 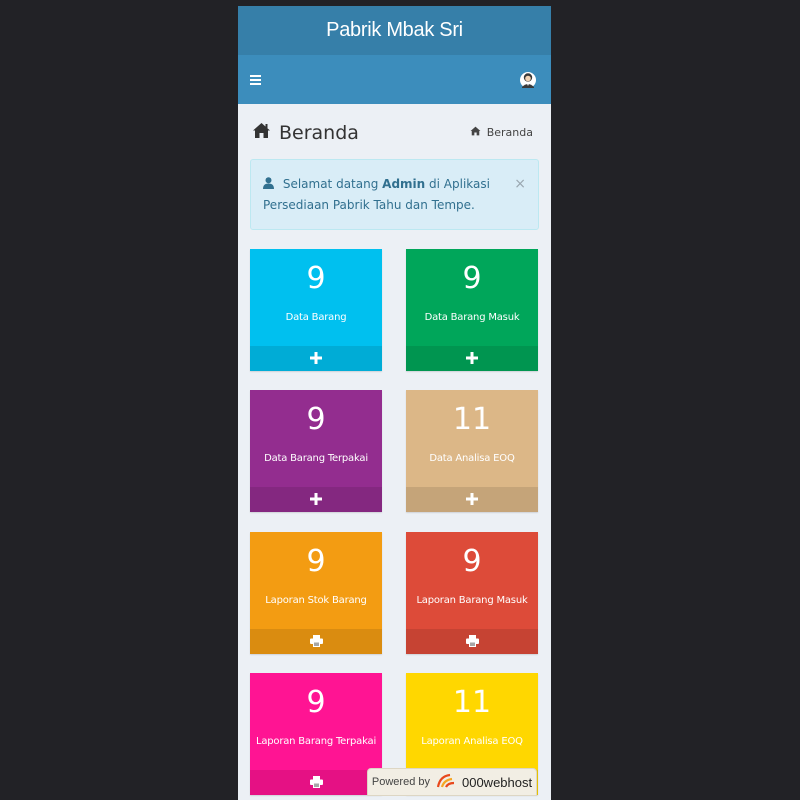 I want to click on page-title-text: Beranda, so click(x=319, y=132).